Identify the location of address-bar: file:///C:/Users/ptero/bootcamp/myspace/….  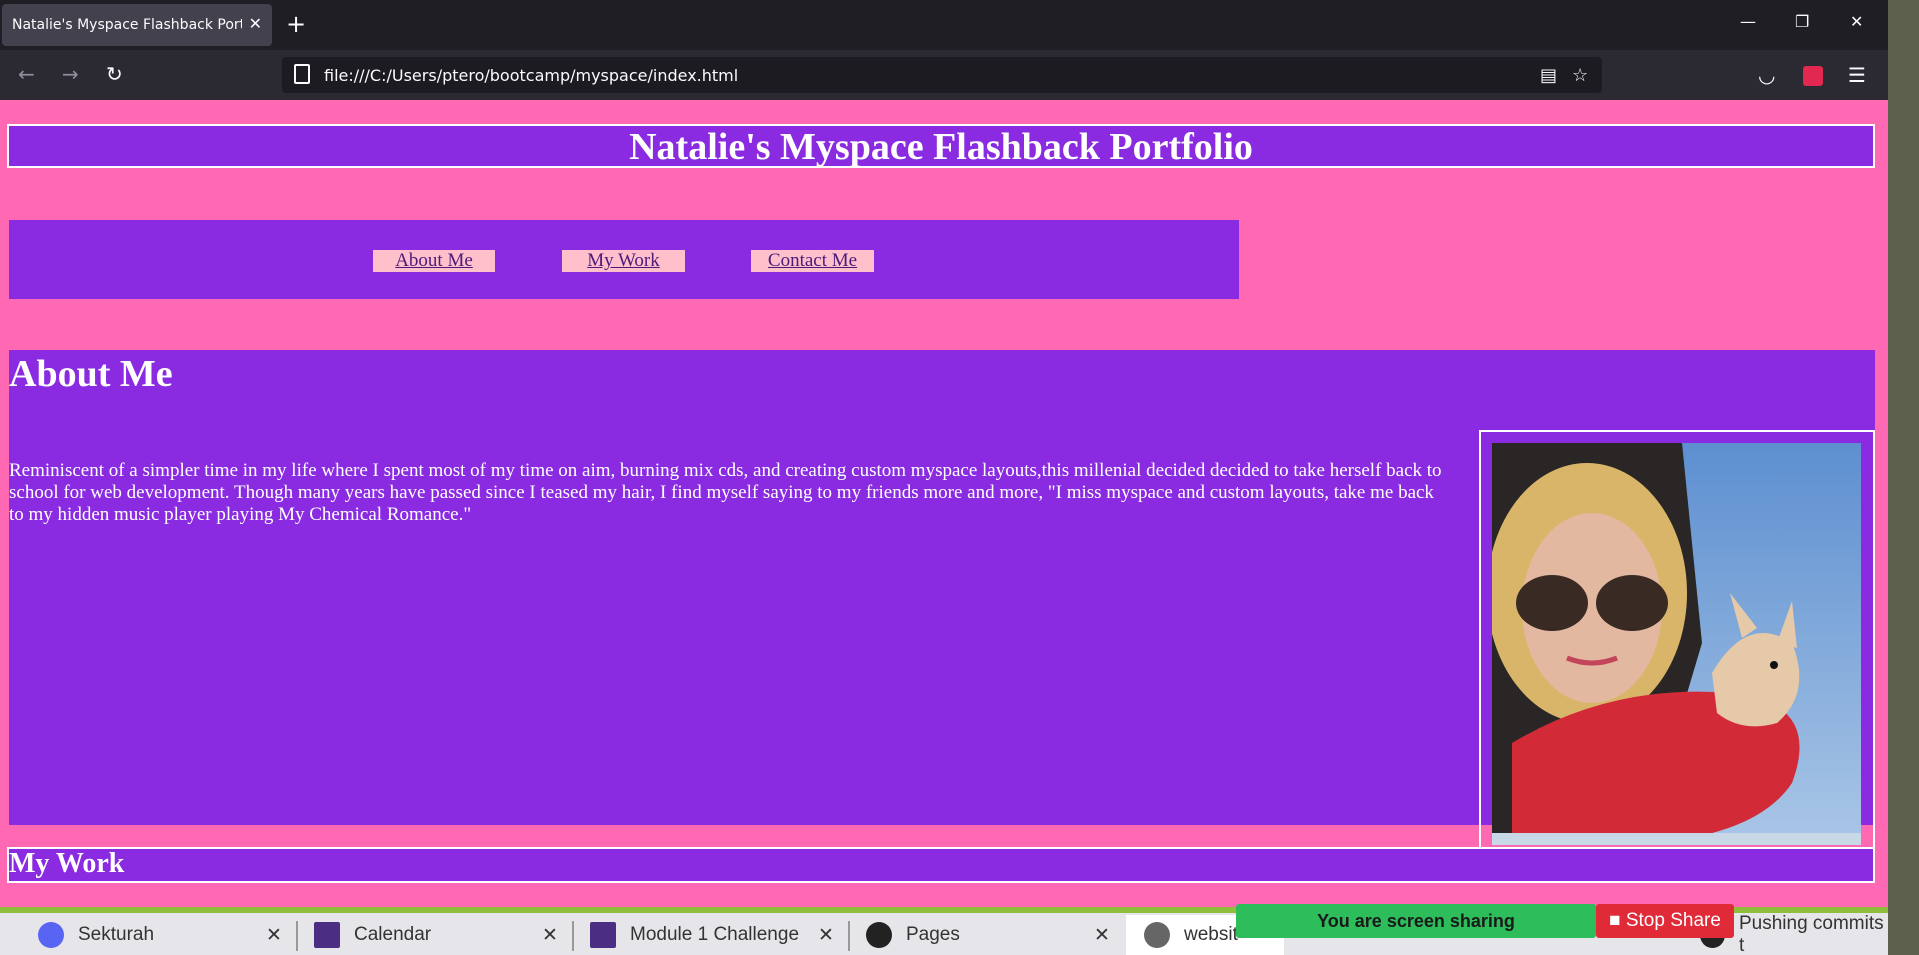
(942, 75).